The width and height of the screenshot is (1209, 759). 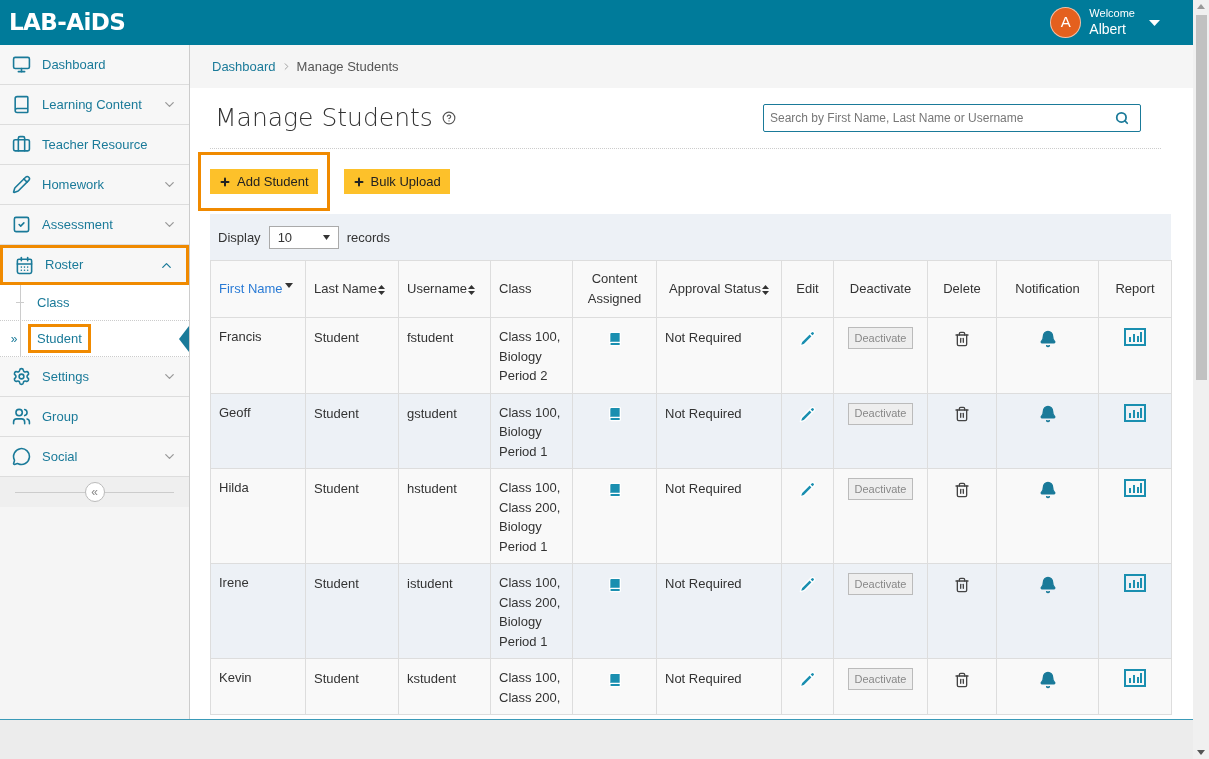 I want to click on sidebar-subitem: » Student, so click(x=94, y=339).